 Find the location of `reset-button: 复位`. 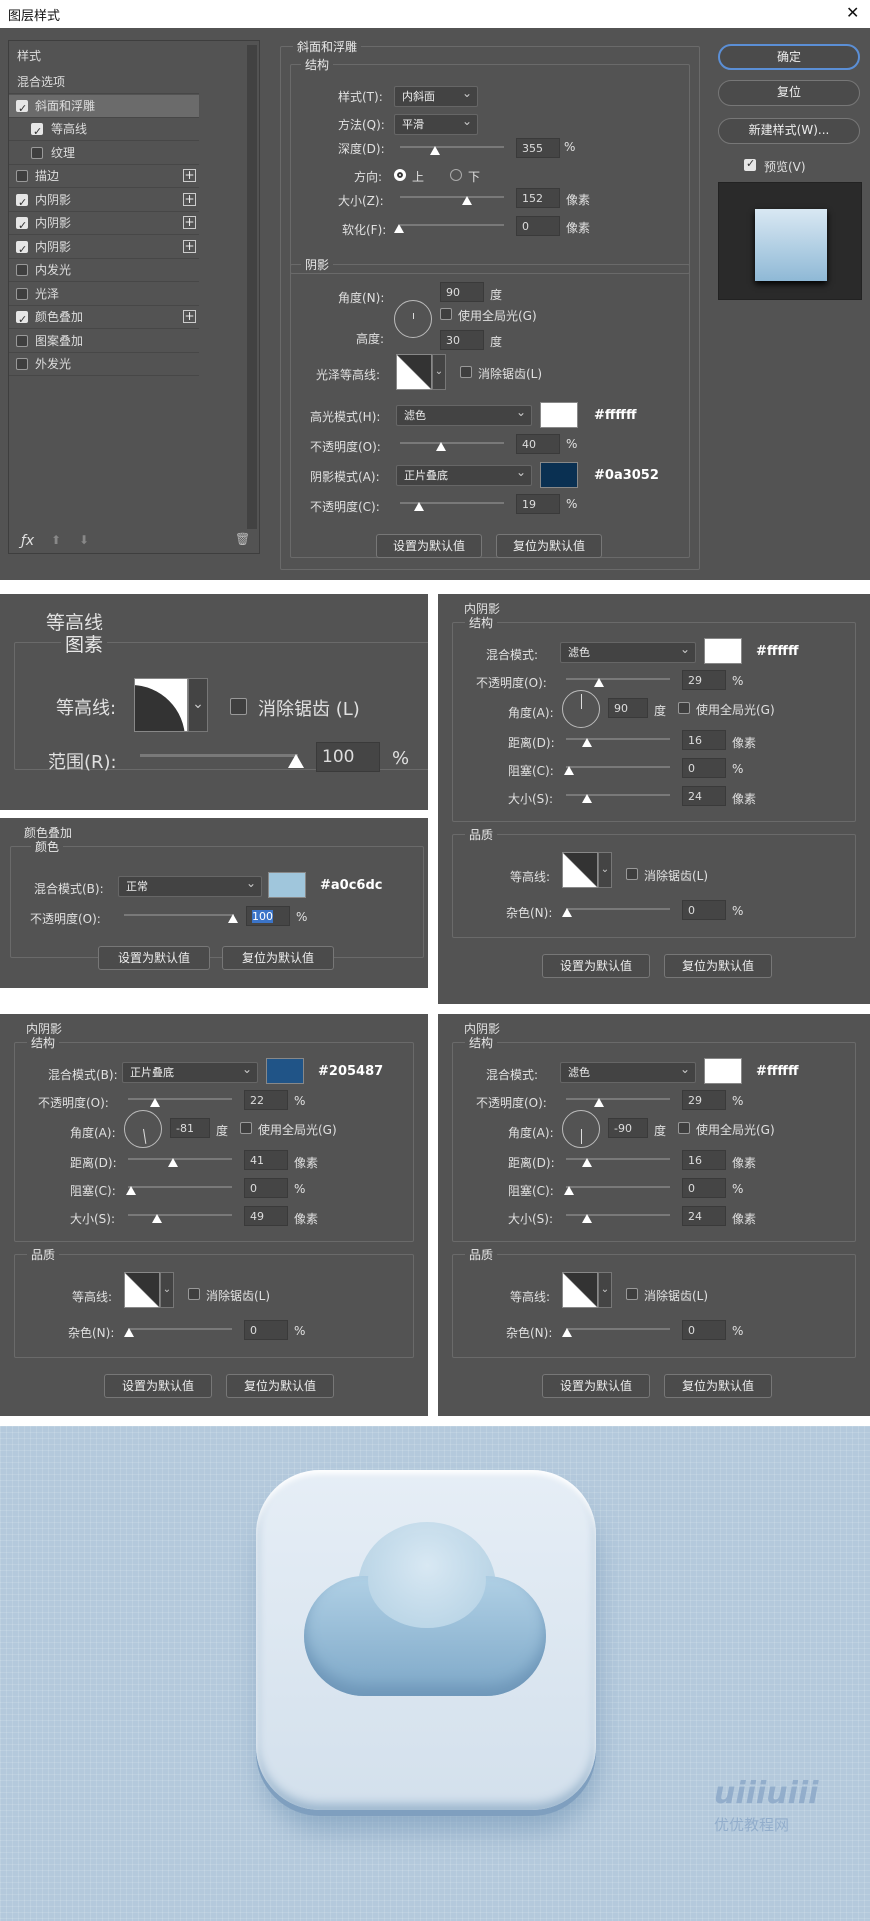

reset-button: 复位 is located at coordinates (789, 93).